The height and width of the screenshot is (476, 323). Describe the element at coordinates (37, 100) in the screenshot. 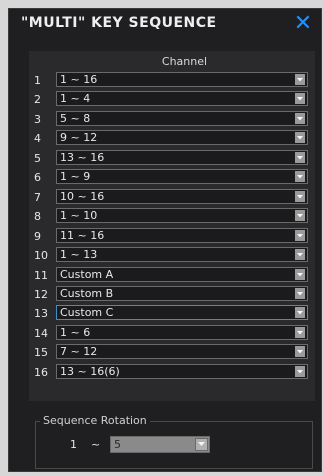

I see `channel-row-number: 2` at that location.